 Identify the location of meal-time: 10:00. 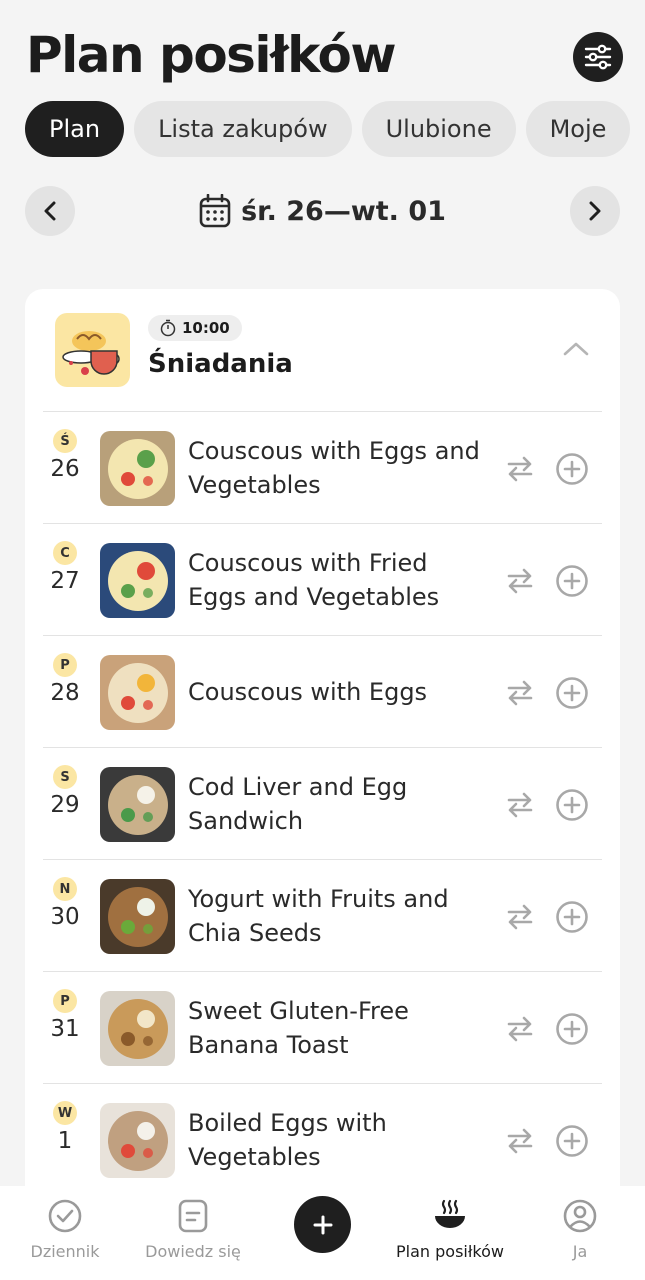
(206, 328).